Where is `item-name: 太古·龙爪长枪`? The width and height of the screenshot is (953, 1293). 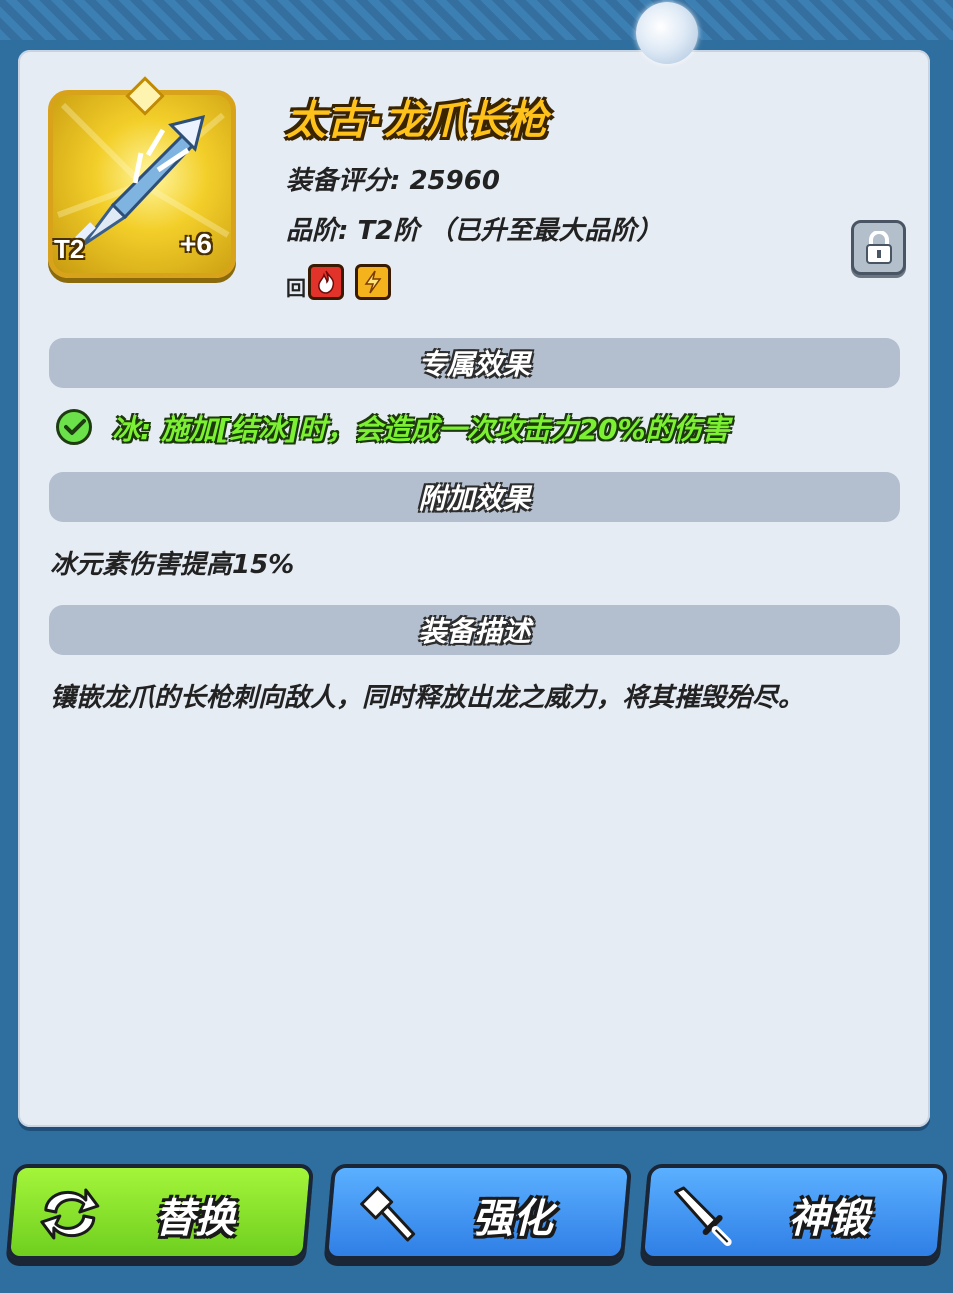 item-name: 太古·龙爪长枪 is located at coordinates (417, 121).